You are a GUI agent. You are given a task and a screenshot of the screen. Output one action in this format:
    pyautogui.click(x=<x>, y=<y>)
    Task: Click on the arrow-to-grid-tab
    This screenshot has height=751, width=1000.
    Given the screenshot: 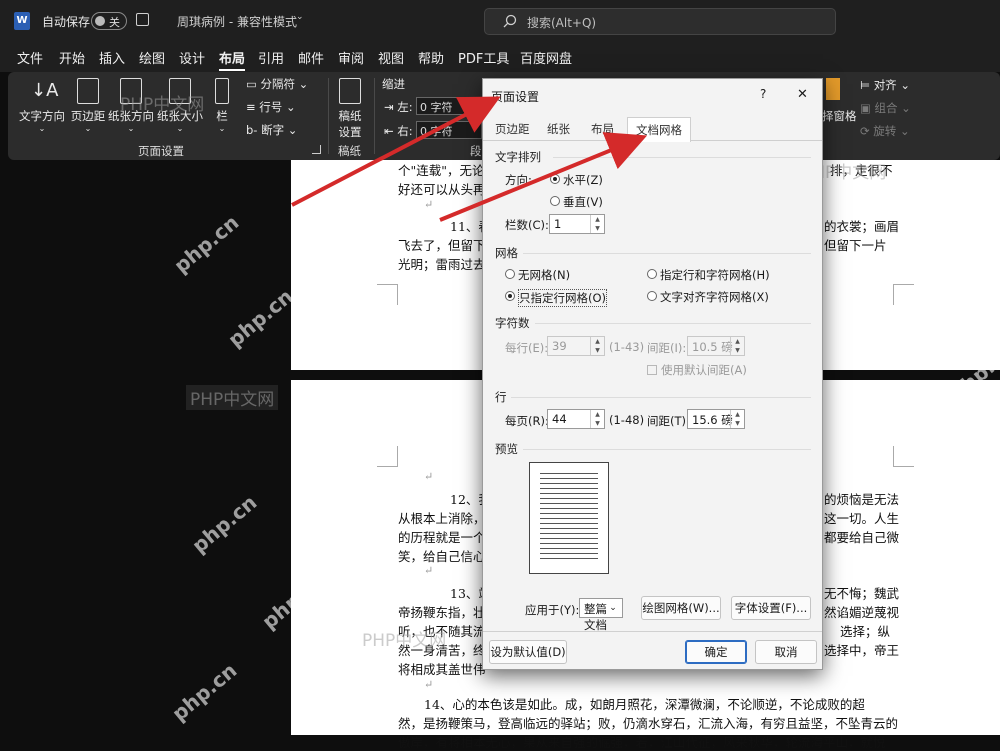 What is the action you would take?
    pyautogui.click(x=543, y=177)
    